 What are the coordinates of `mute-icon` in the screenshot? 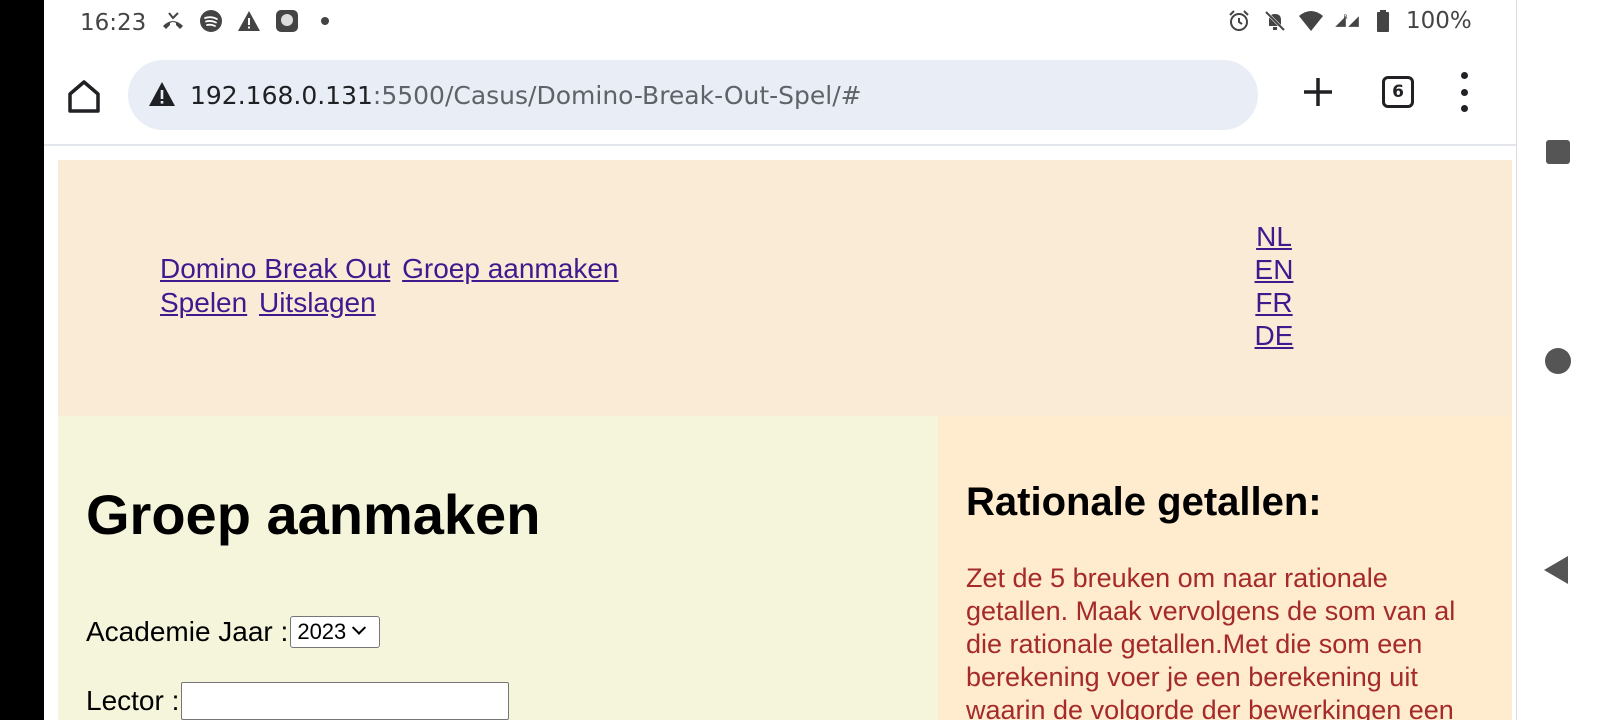 It's located at (1275, 21).